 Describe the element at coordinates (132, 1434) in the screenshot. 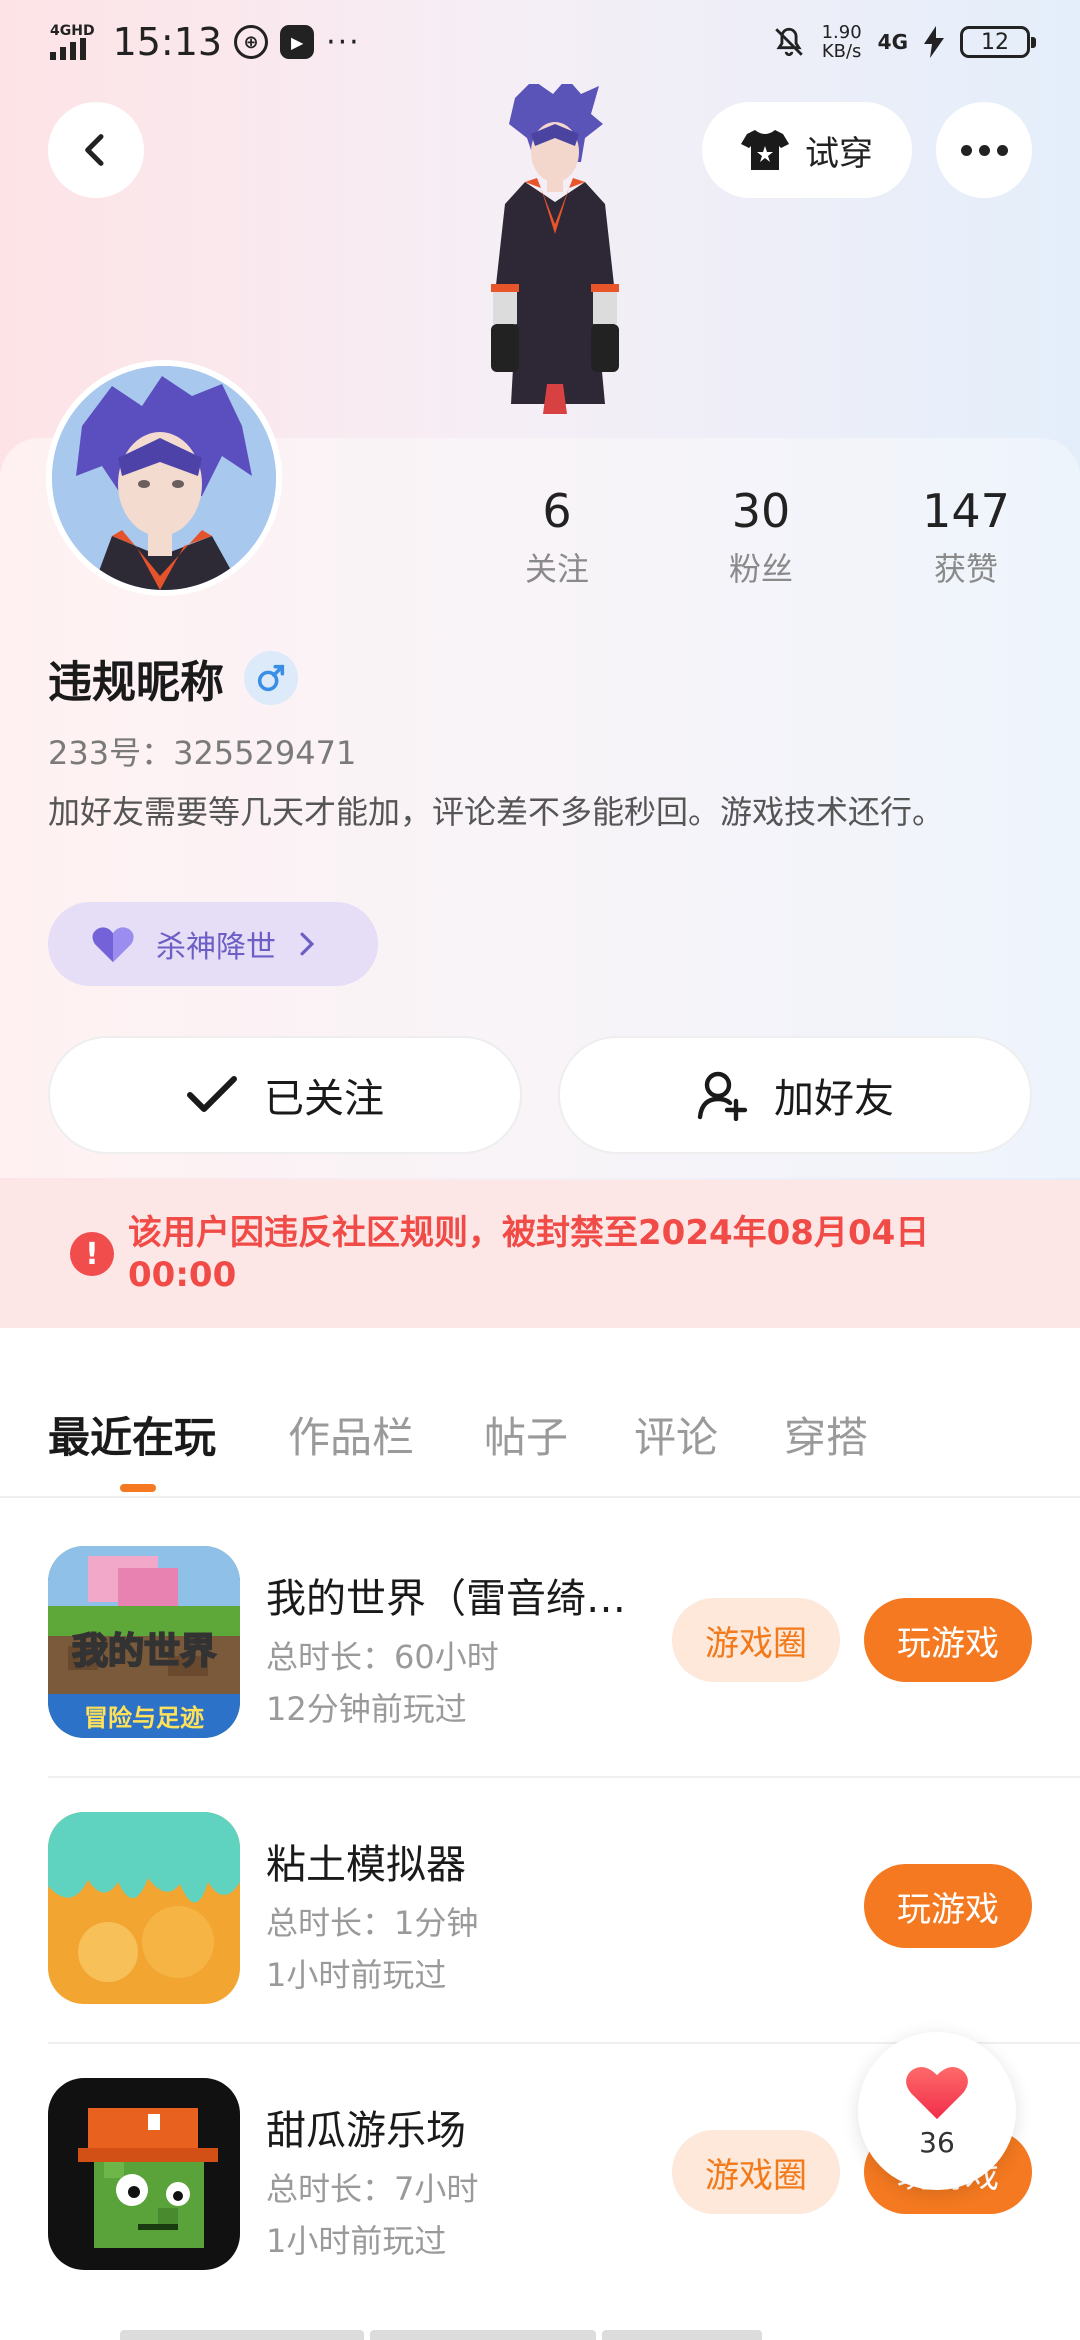

I see `tab-recently-played: 最近在玩` at that location.